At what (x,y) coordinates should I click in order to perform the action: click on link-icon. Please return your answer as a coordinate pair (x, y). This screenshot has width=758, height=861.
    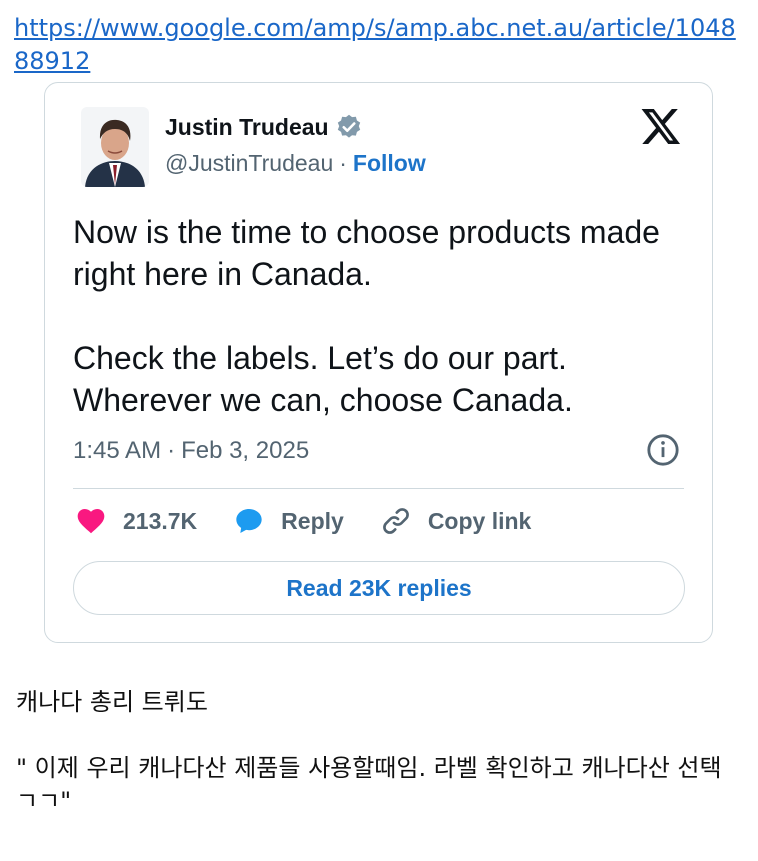
    Looking at the image, I should click on (395, 521).